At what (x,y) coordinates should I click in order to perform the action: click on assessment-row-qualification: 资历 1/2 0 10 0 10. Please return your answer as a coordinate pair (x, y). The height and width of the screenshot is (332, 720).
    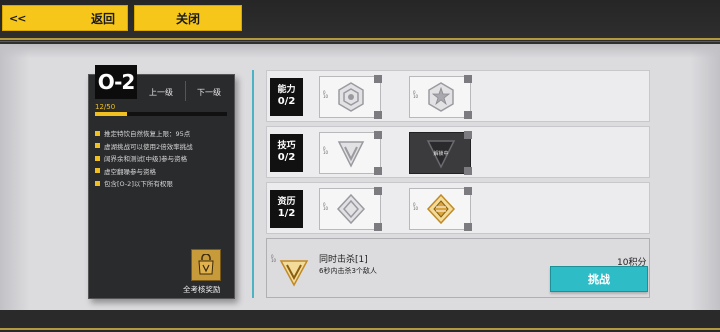
    Looking at the image, I should click on (458, 208).